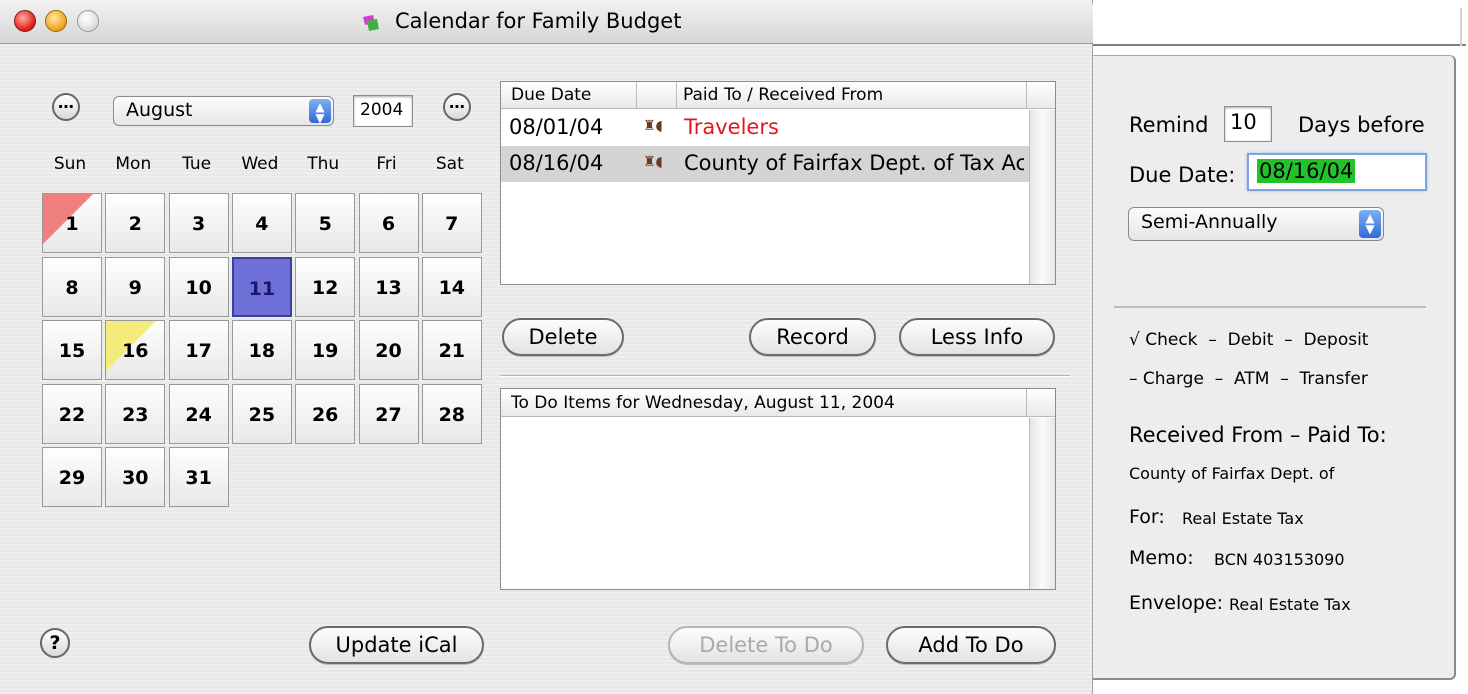 The image size is (1468, 694). I want to click on day-number: 29, so click(72, 478).